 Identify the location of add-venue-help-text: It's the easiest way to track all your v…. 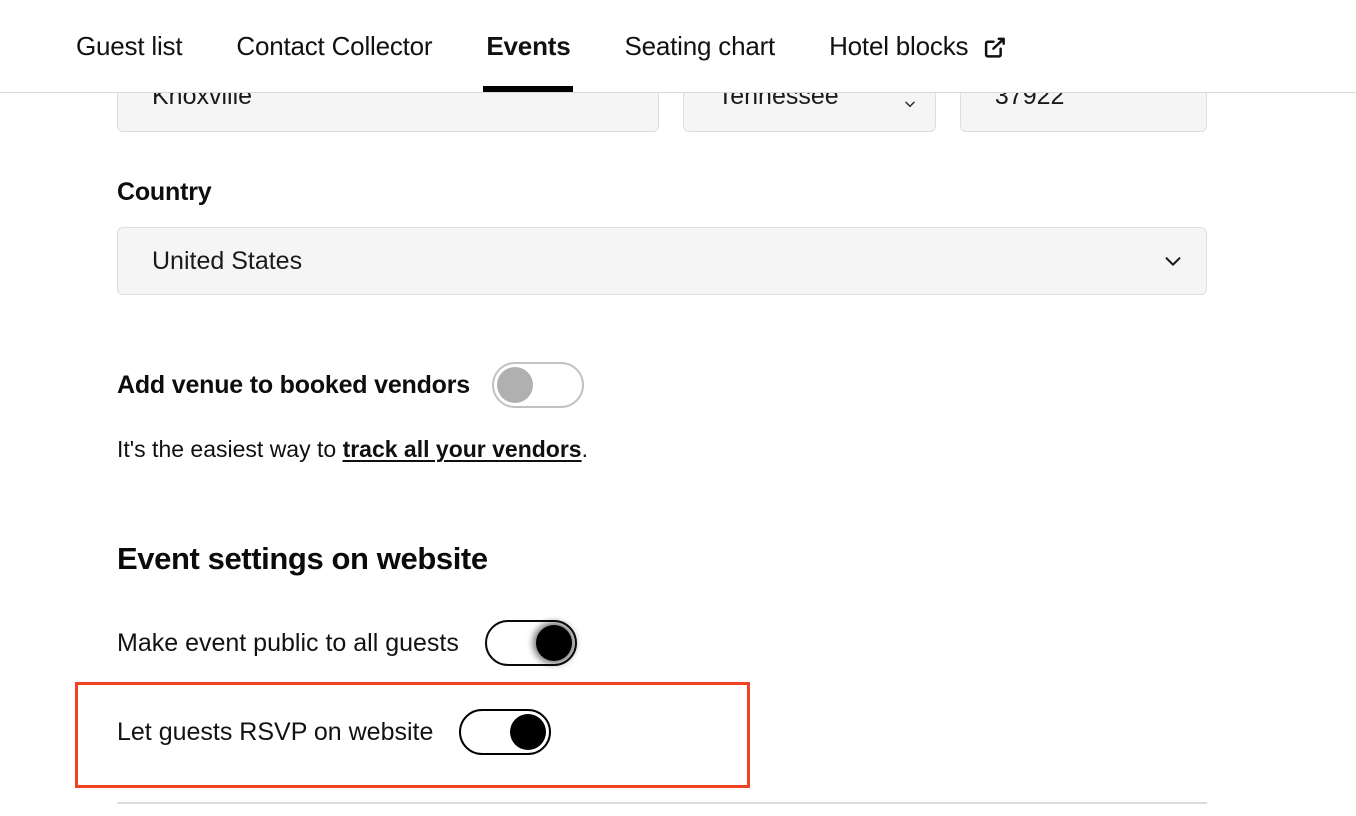
(352, 449).